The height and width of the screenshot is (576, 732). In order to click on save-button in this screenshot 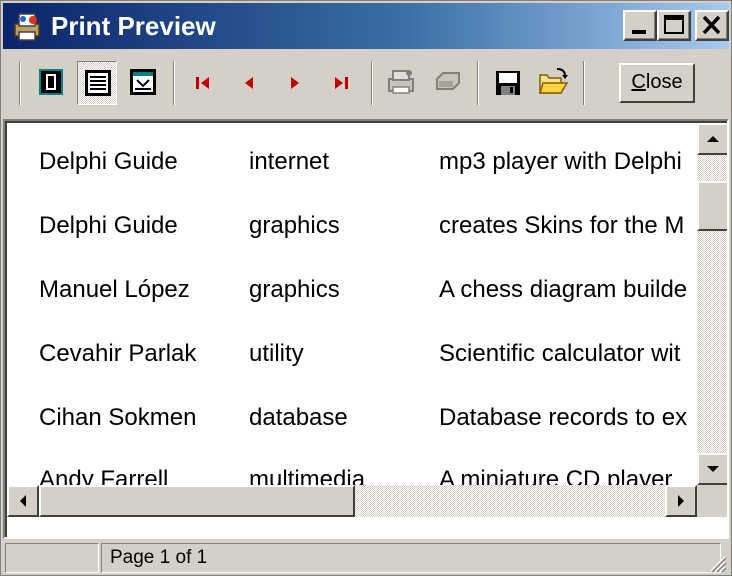, I will do `click(507, 83)`.